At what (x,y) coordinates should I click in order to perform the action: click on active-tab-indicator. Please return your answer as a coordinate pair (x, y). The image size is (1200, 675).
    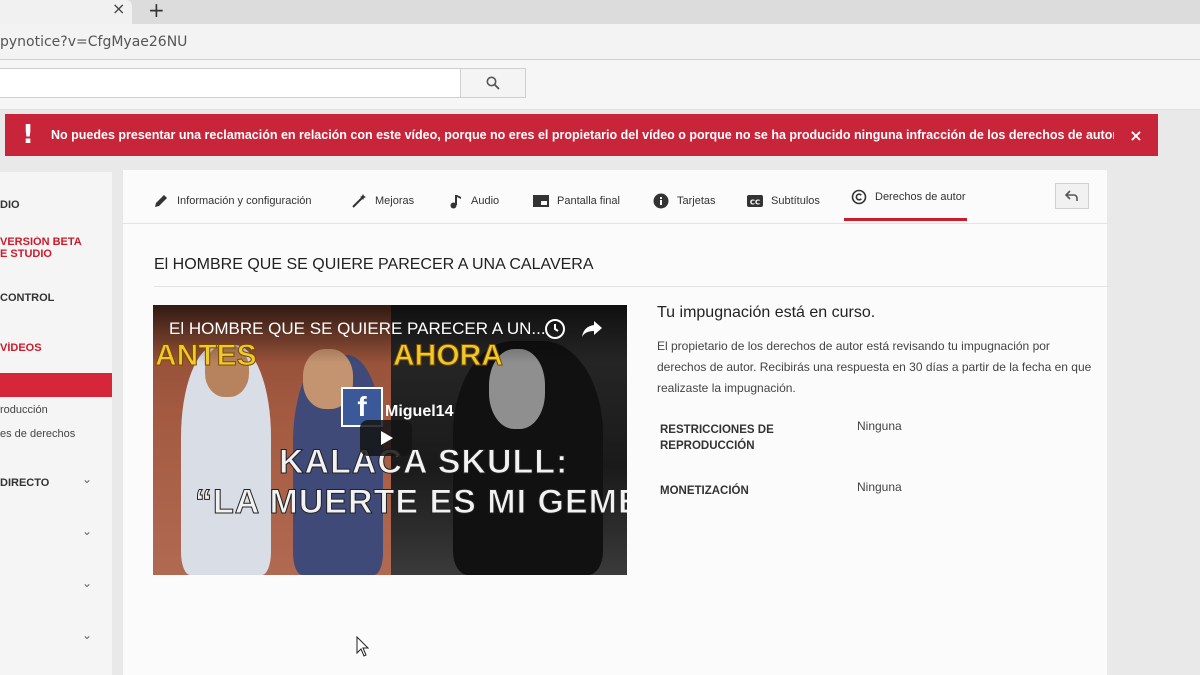
    Looking at the image, I should click on (905, 219).